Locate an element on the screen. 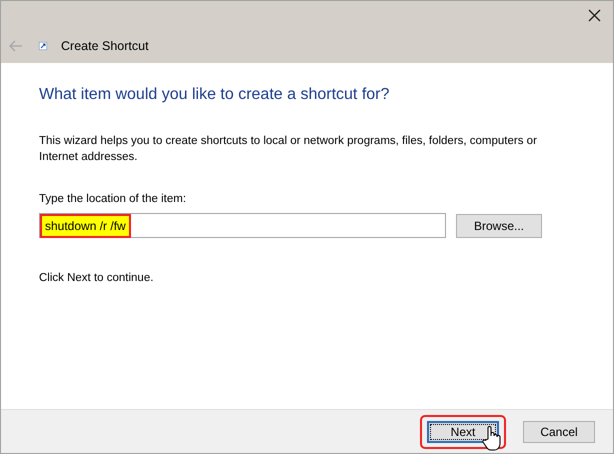  wizard-heading: What item would you like to create a shortcut for? is located at coordinates (214, 94).